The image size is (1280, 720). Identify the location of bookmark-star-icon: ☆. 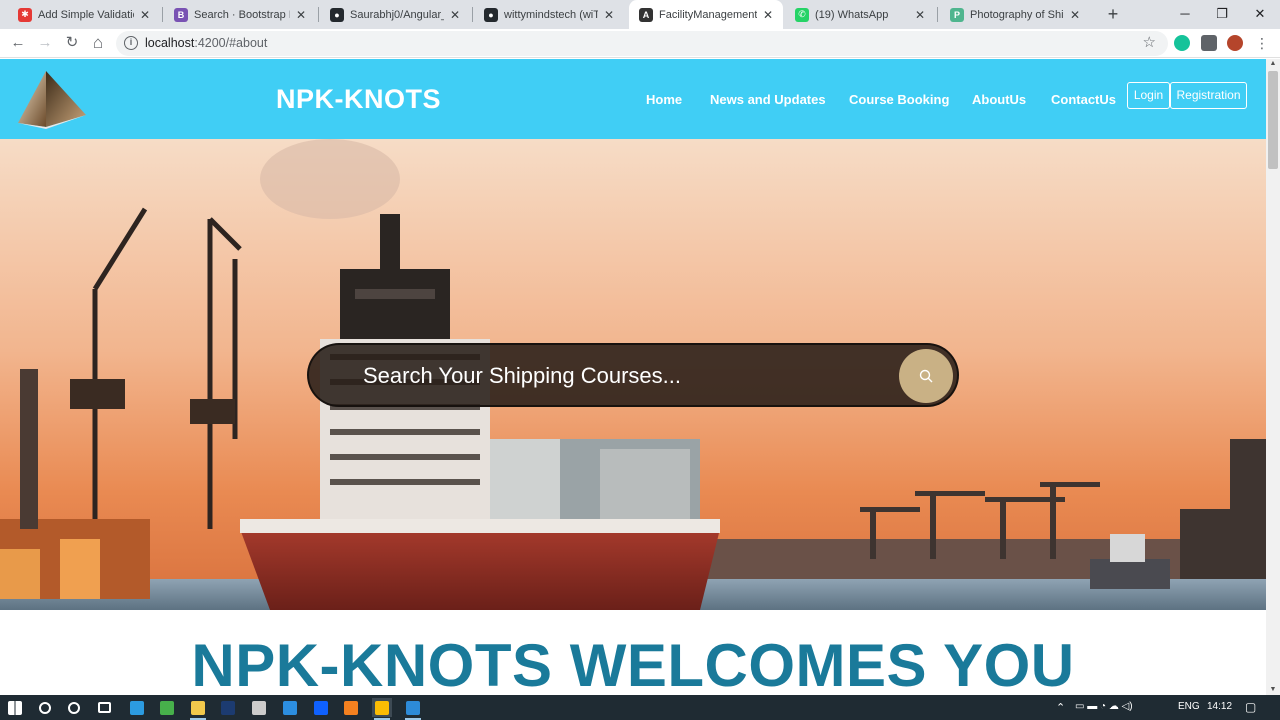
(1149, 42).